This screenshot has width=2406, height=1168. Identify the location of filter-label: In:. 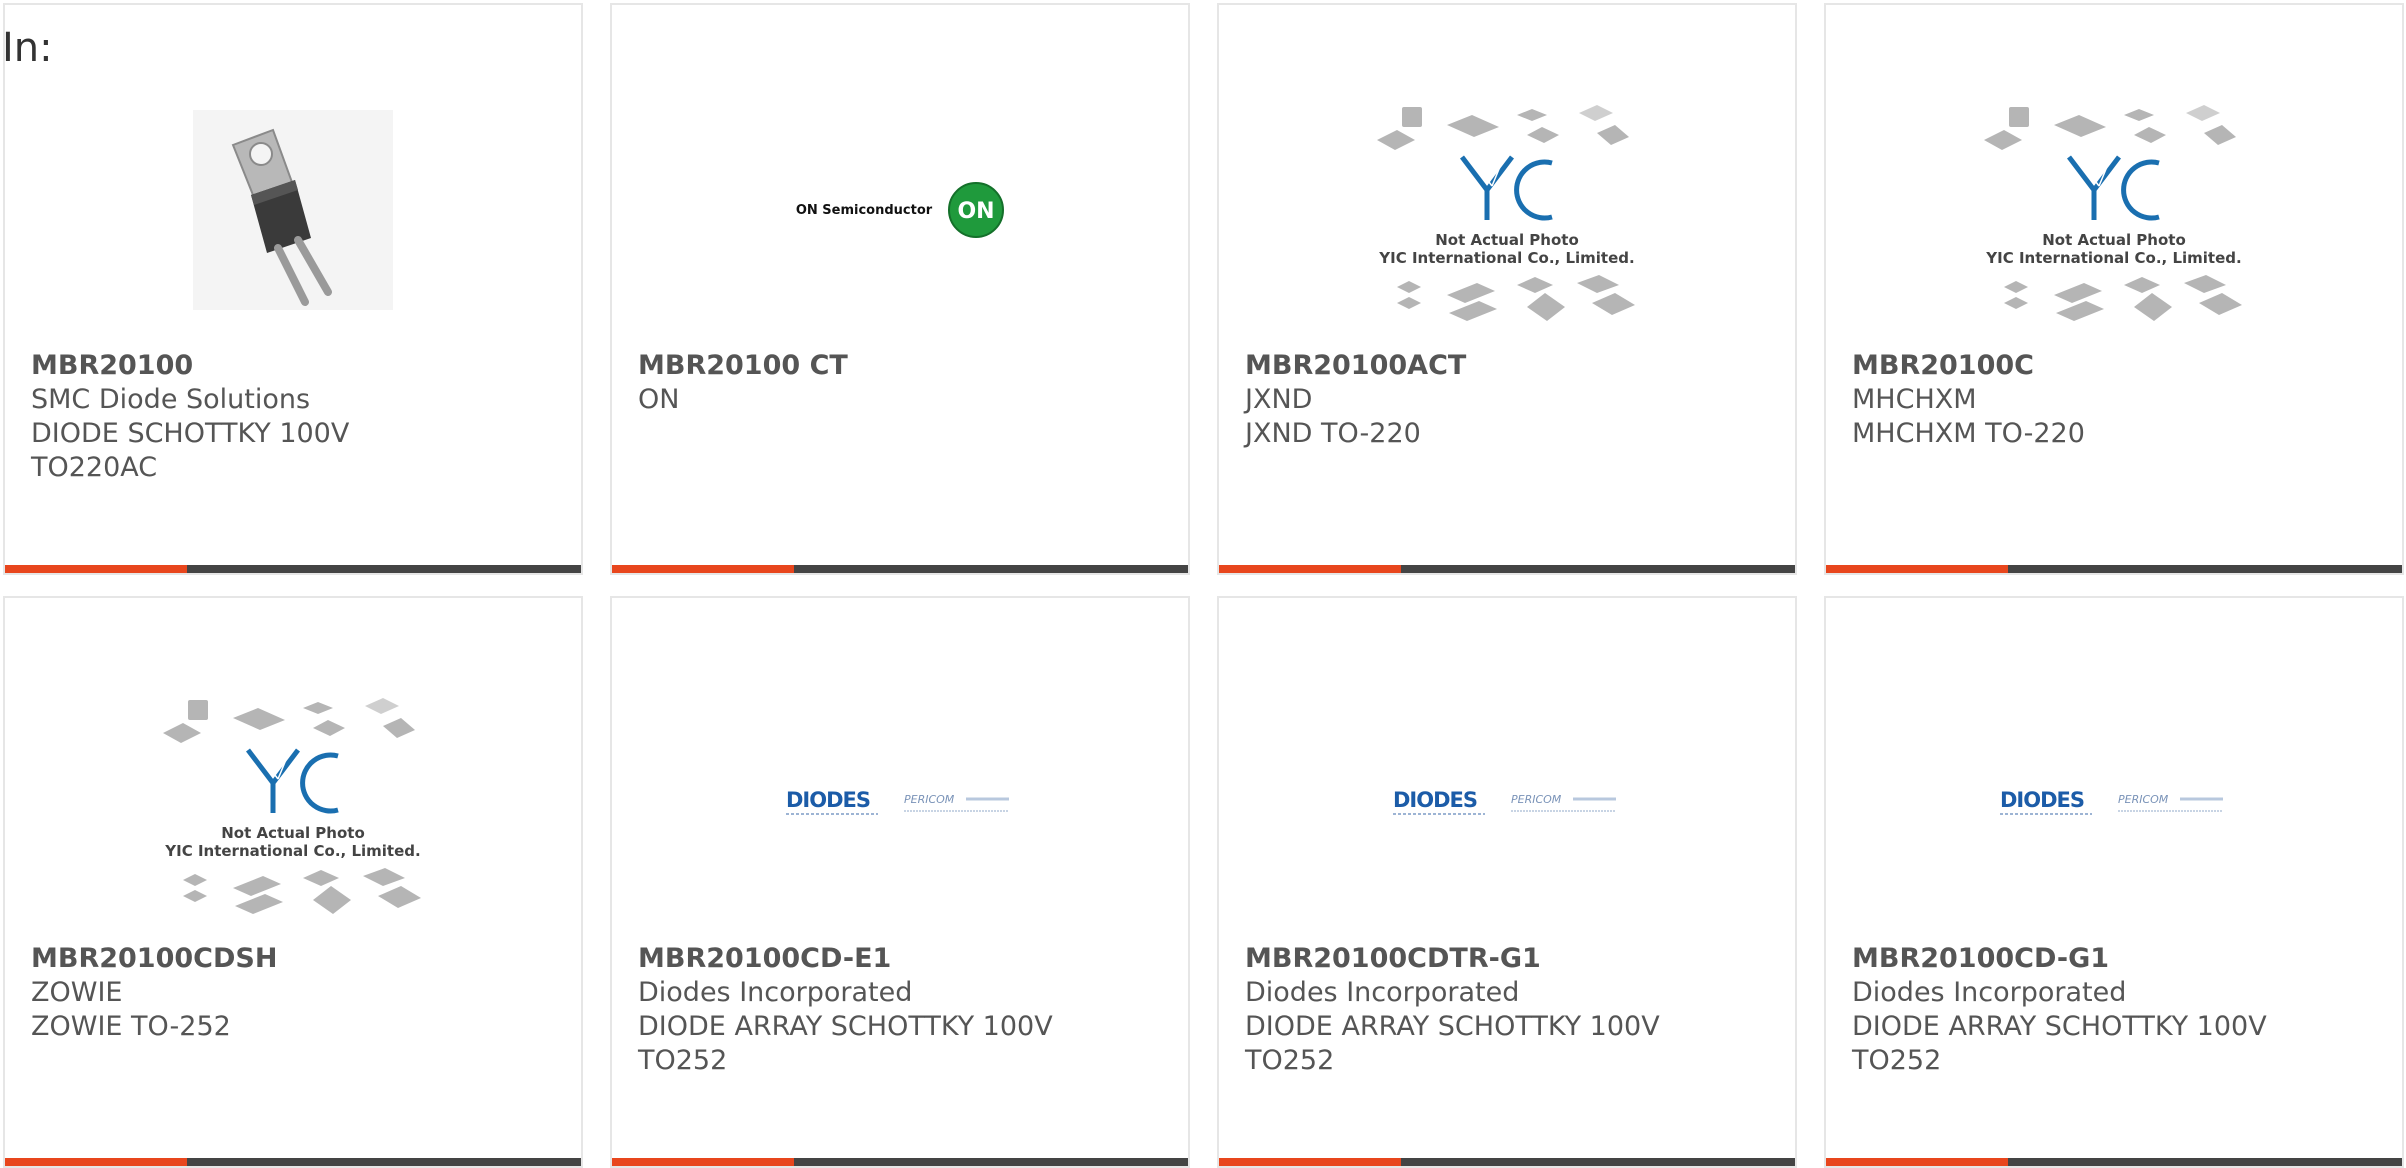
(27, 48).